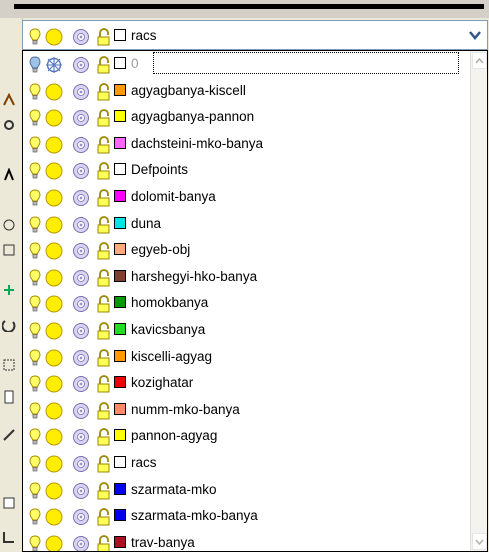 The width and height of the screenshot is (489, 552). What do you see at coordinates (243, 197) in the screenshot?
I see `layer-row: dolomit-banya` at bounding box center [243, 197].